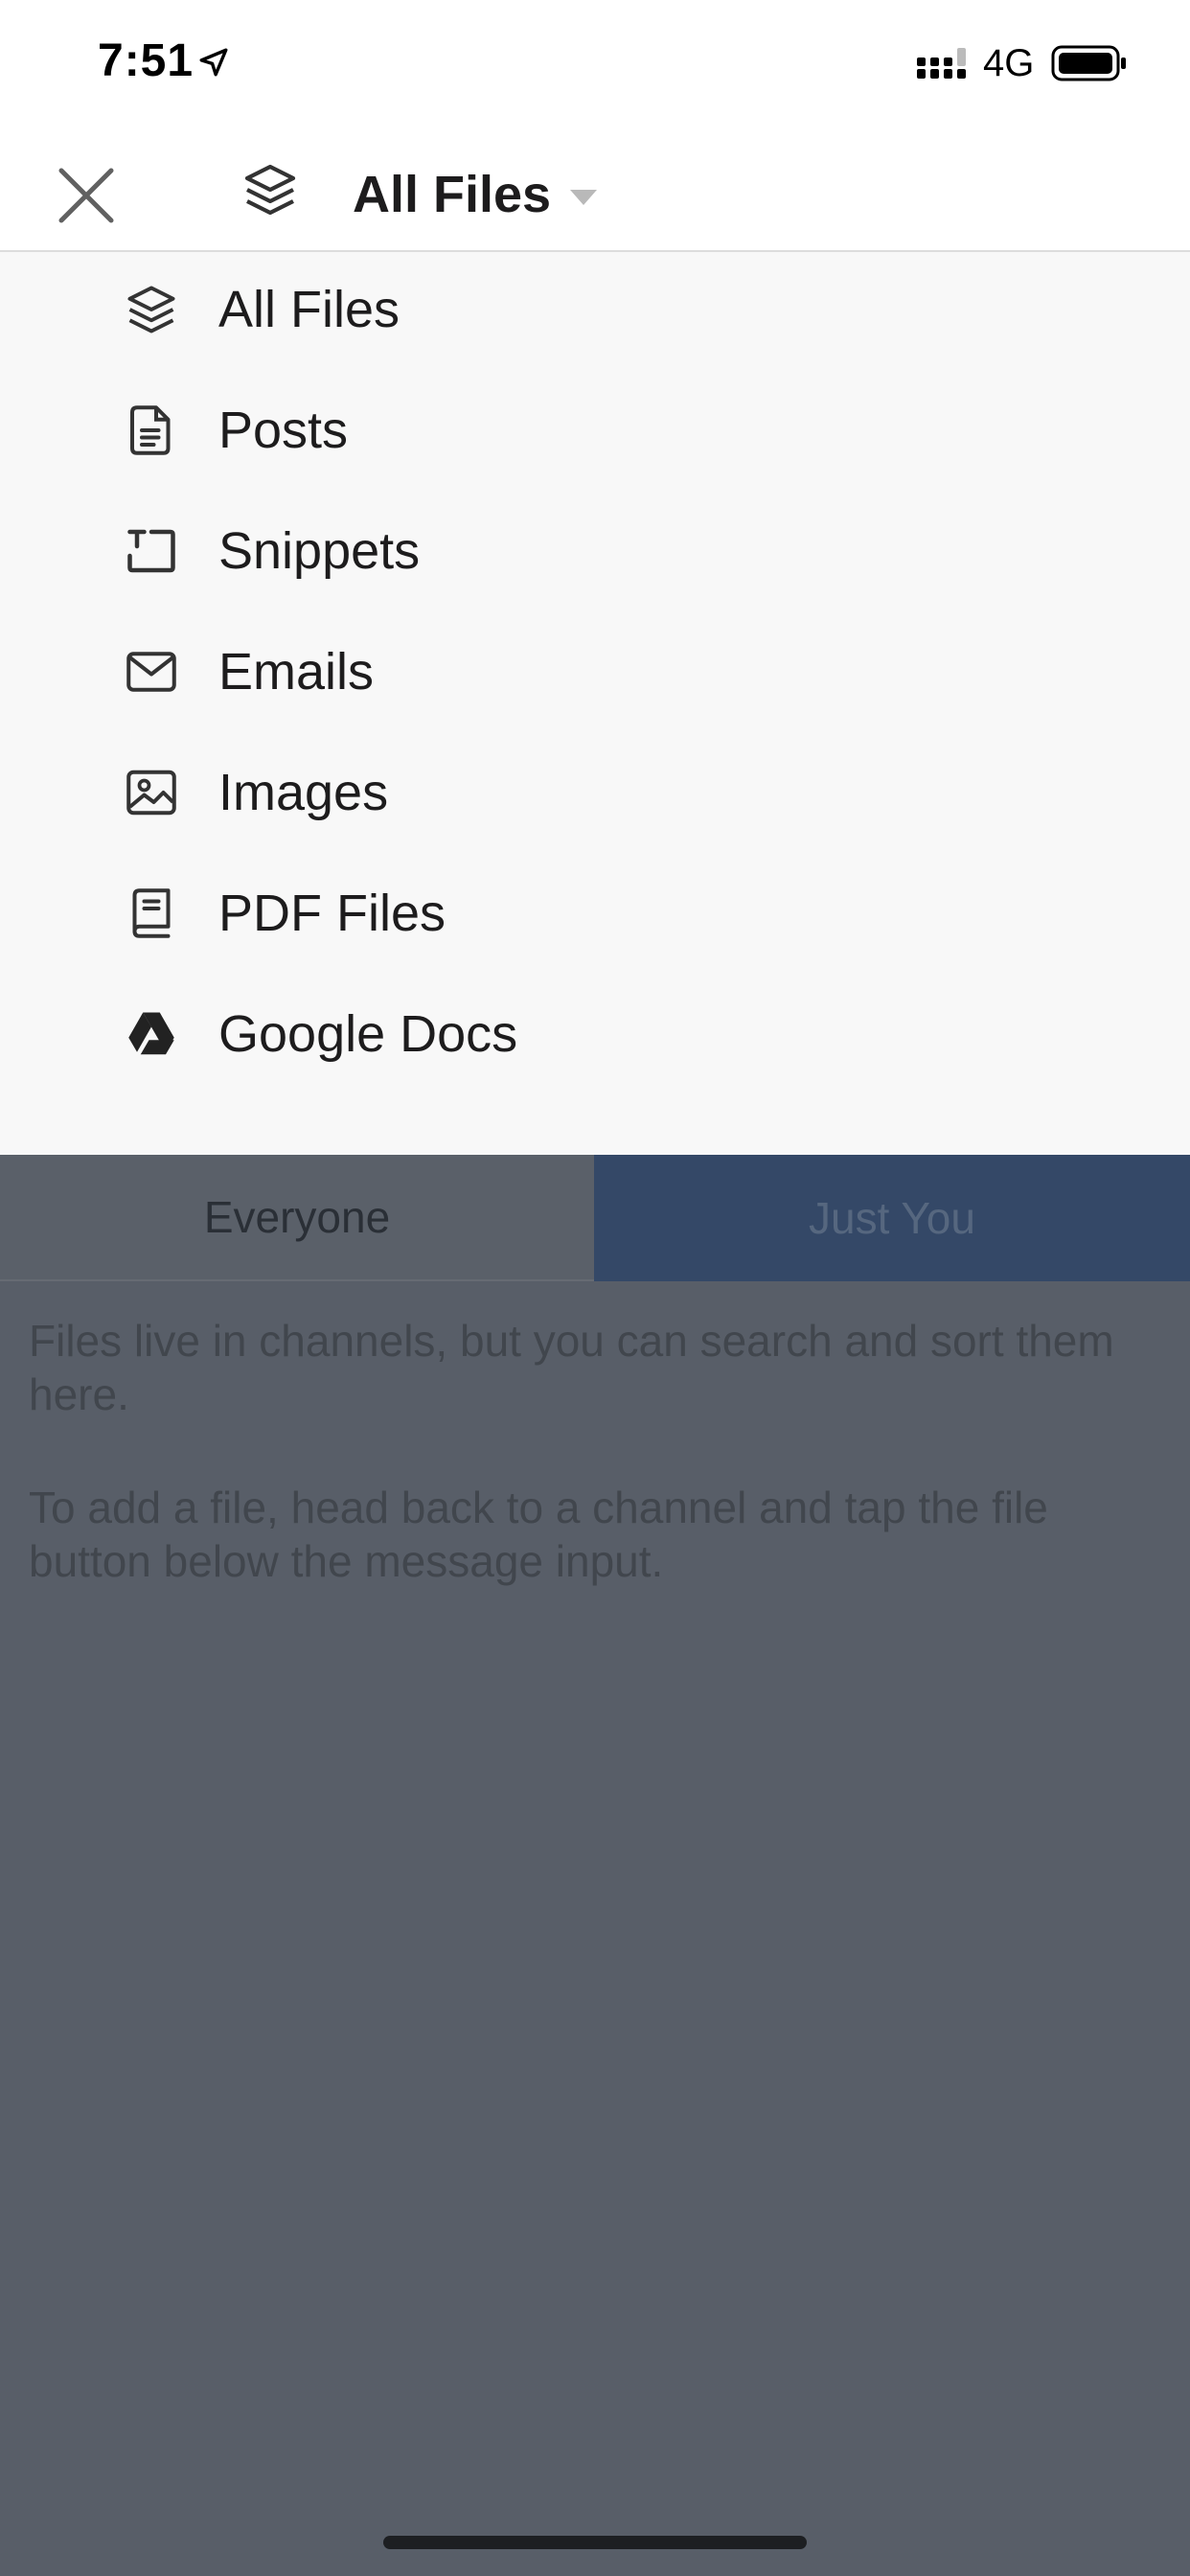 The width and height of the screenshot is (1190, 2576). Describe the element at coordinates (595, 916) in the screenshot. I see `menu-item-pdf-files: PDF Files` at that location.